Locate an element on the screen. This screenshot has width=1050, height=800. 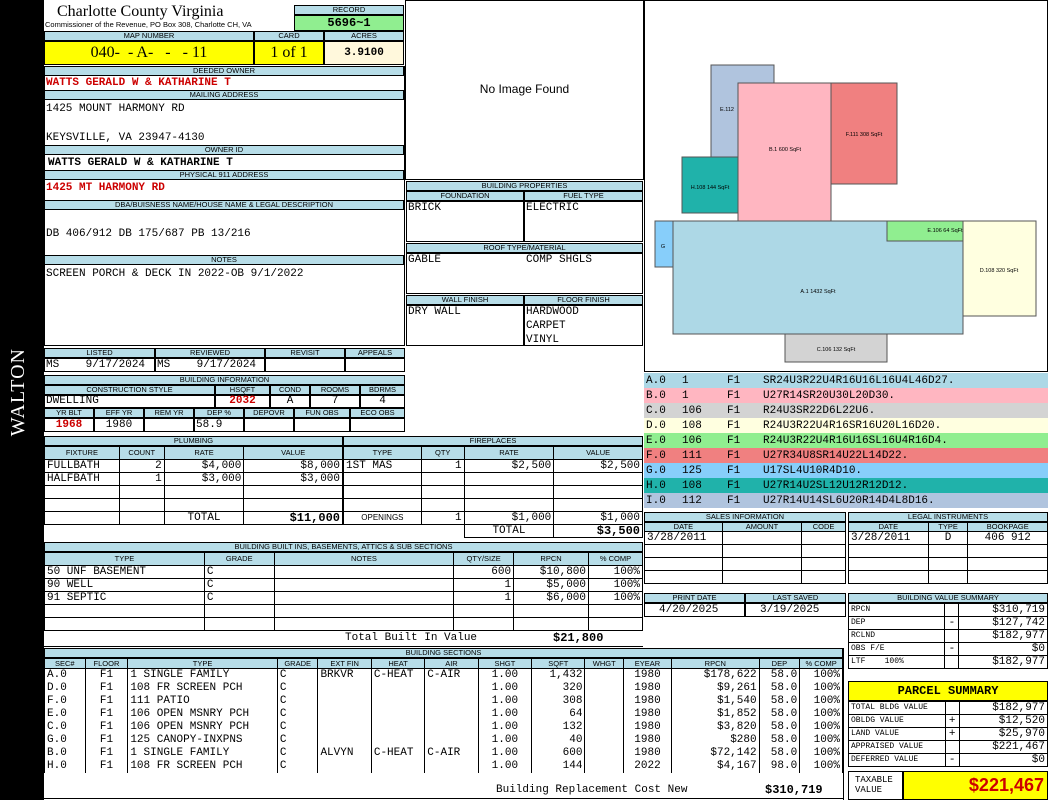
bvs-sign is located at coordinates (952, 610).